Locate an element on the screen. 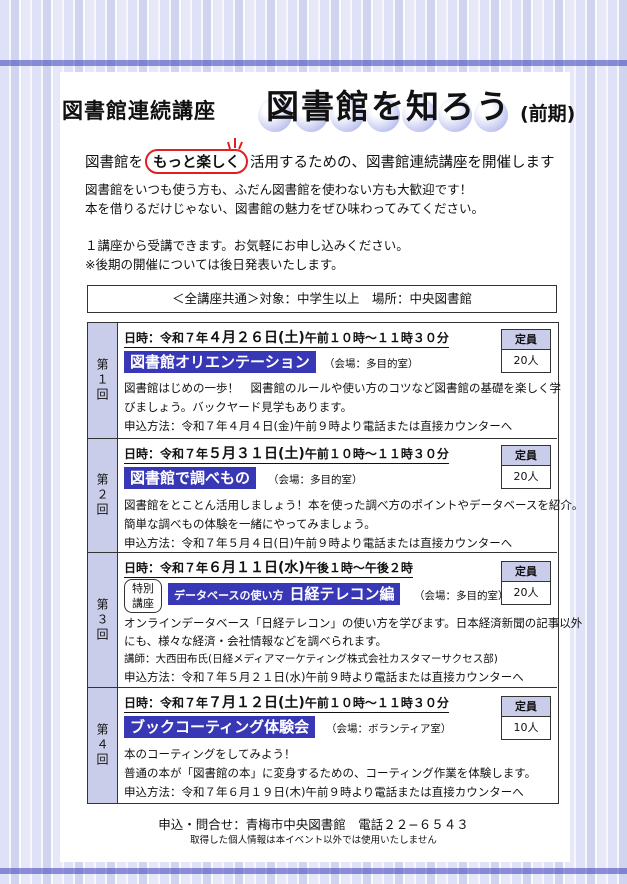 The height and width of the screenshot is (884, 627). series-label: 図書館連続講座 is located at coordinates (139, 111).